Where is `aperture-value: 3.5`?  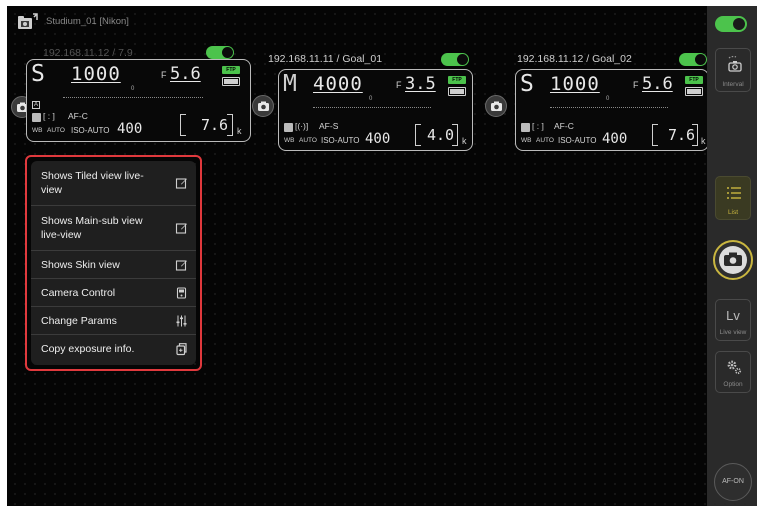 aperture-value: 3.5 is located at coordinates (420, 84).